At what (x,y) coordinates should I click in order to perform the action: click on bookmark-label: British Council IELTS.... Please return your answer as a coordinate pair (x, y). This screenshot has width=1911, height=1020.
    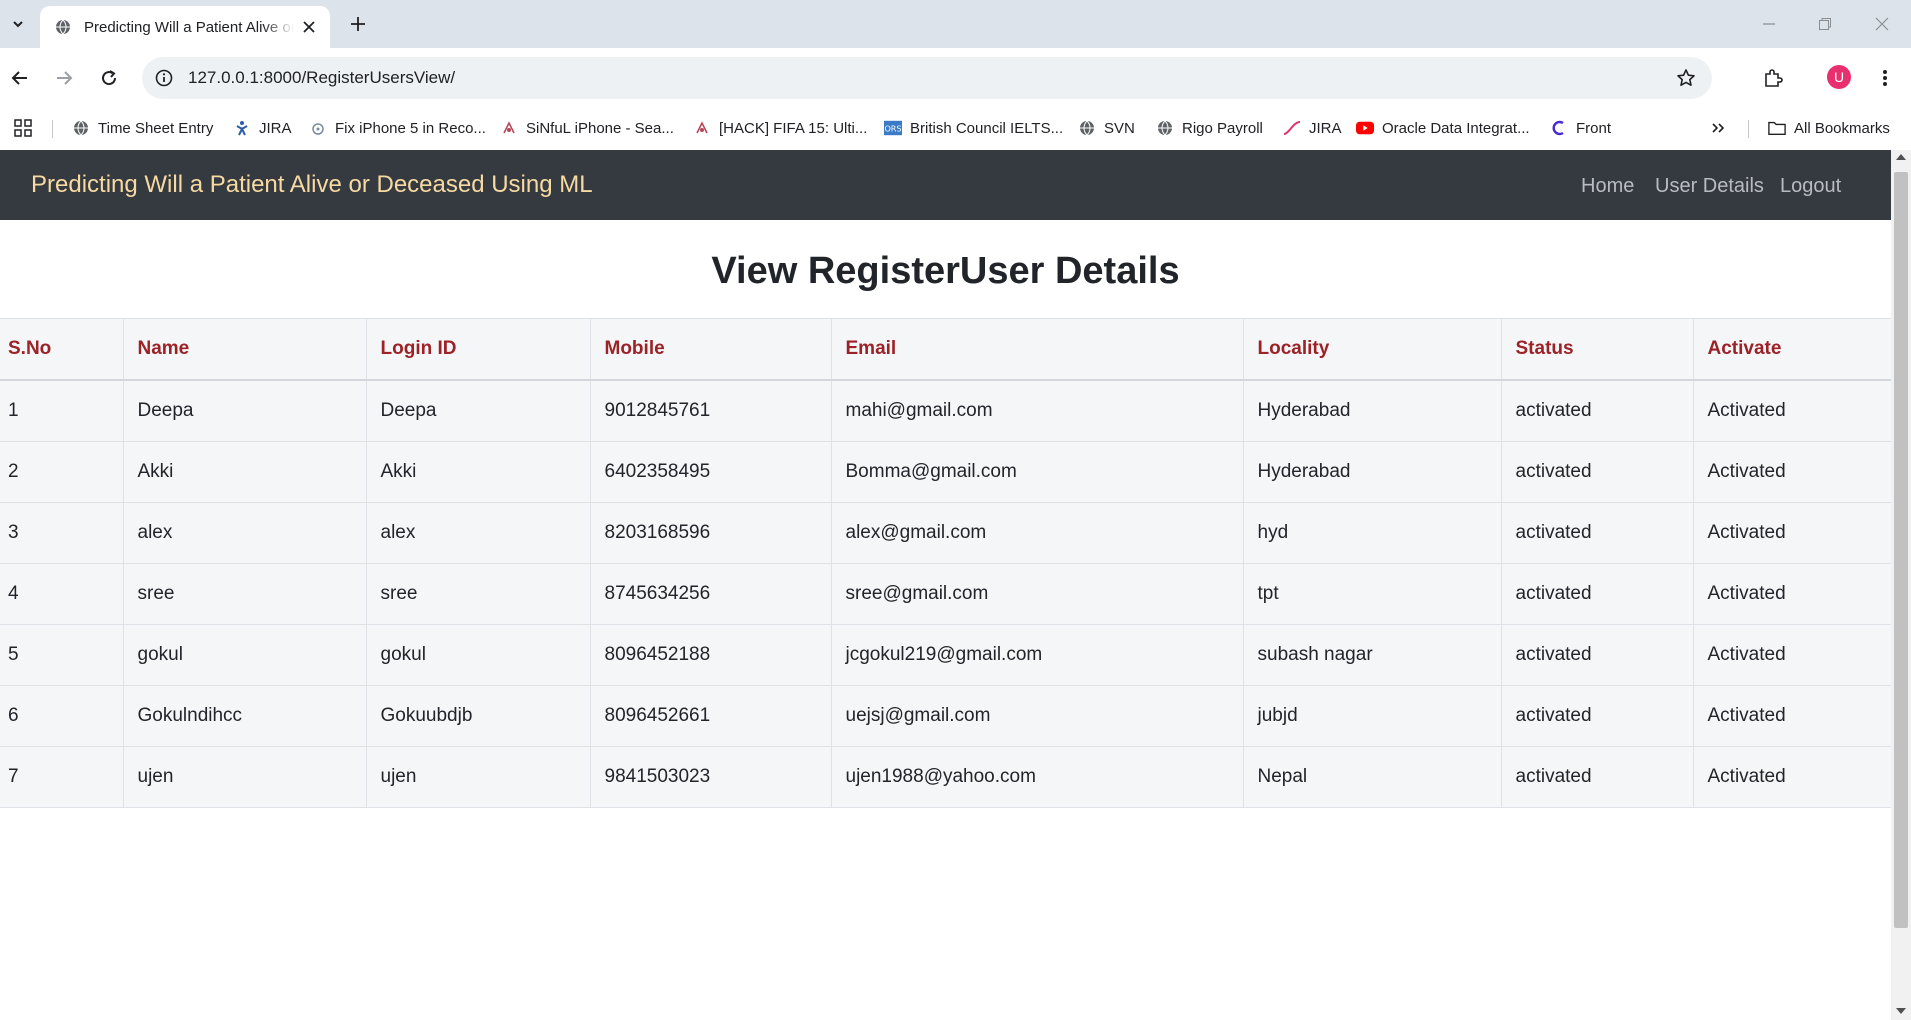
    Looking at the image, I should click on (987, 128).